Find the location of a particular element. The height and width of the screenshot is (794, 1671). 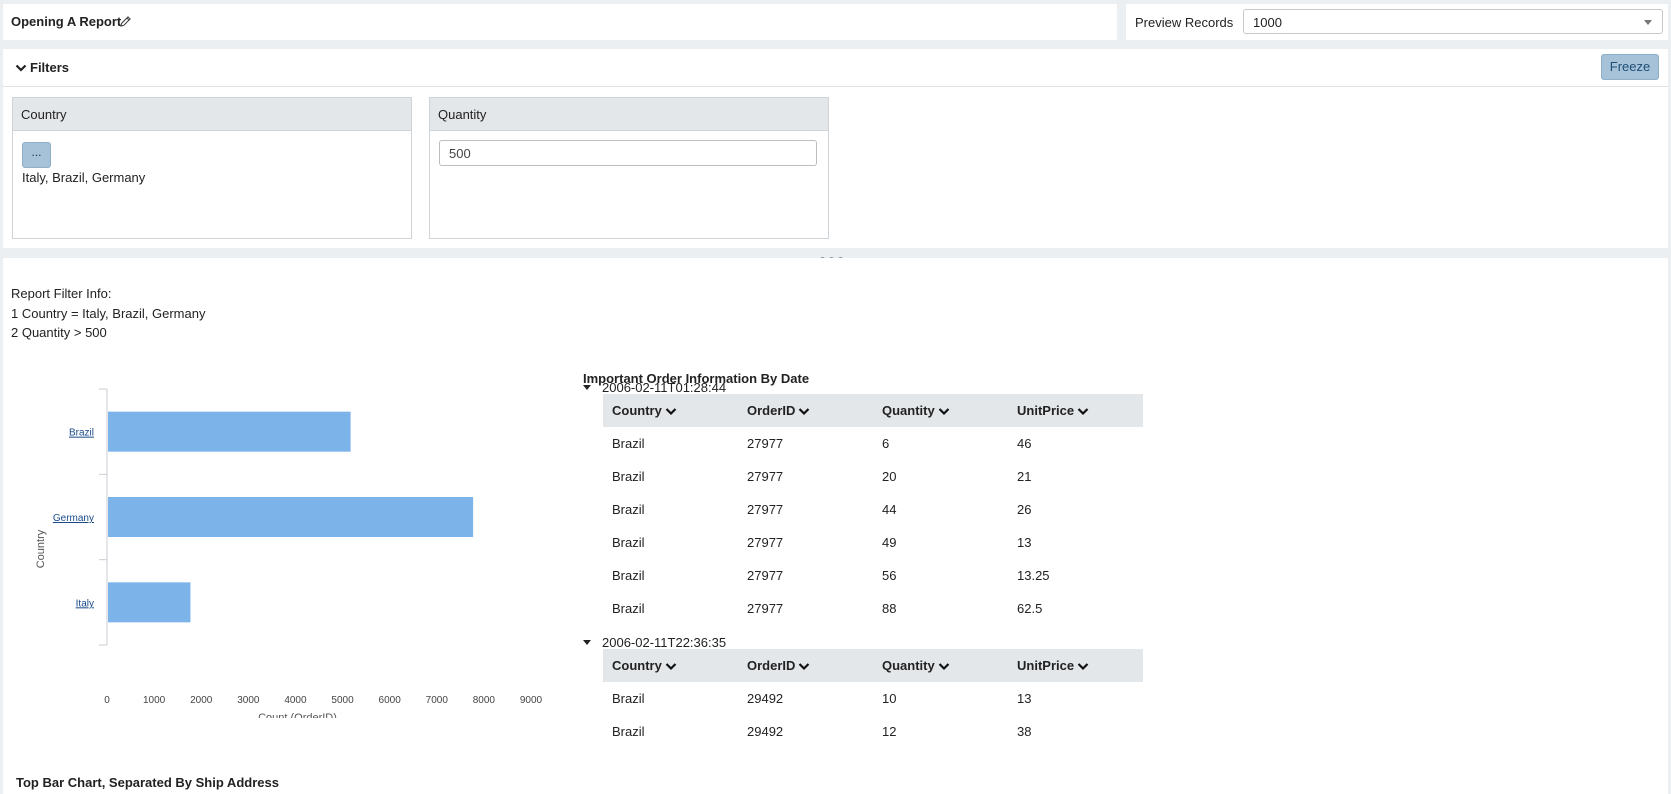

table-row: Brazil 29492 10 13 is located at coordinates (873, 698).